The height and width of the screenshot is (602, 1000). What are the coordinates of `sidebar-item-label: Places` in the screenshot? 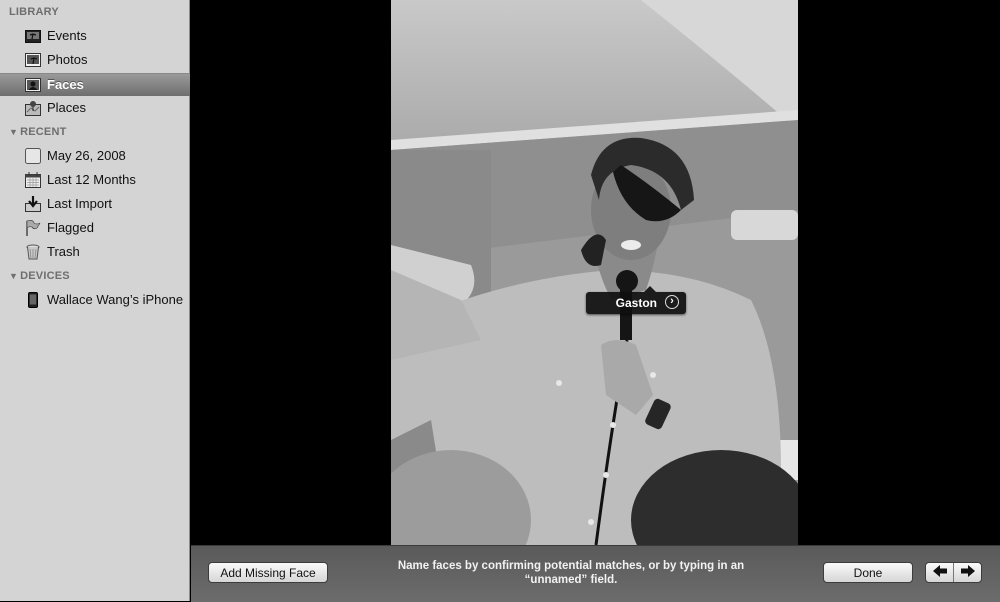 It's located at (67, 107).